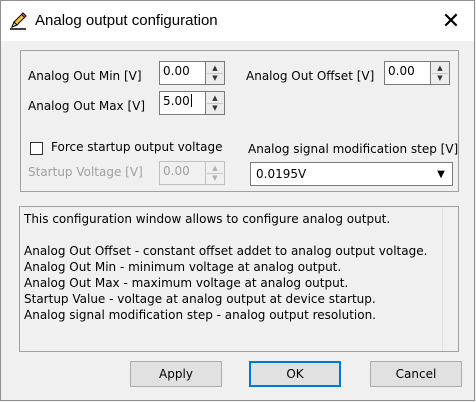  Describe the element at coordinates (36, 148) in the screenshot. I see `force-startup-checkbox` at that location.